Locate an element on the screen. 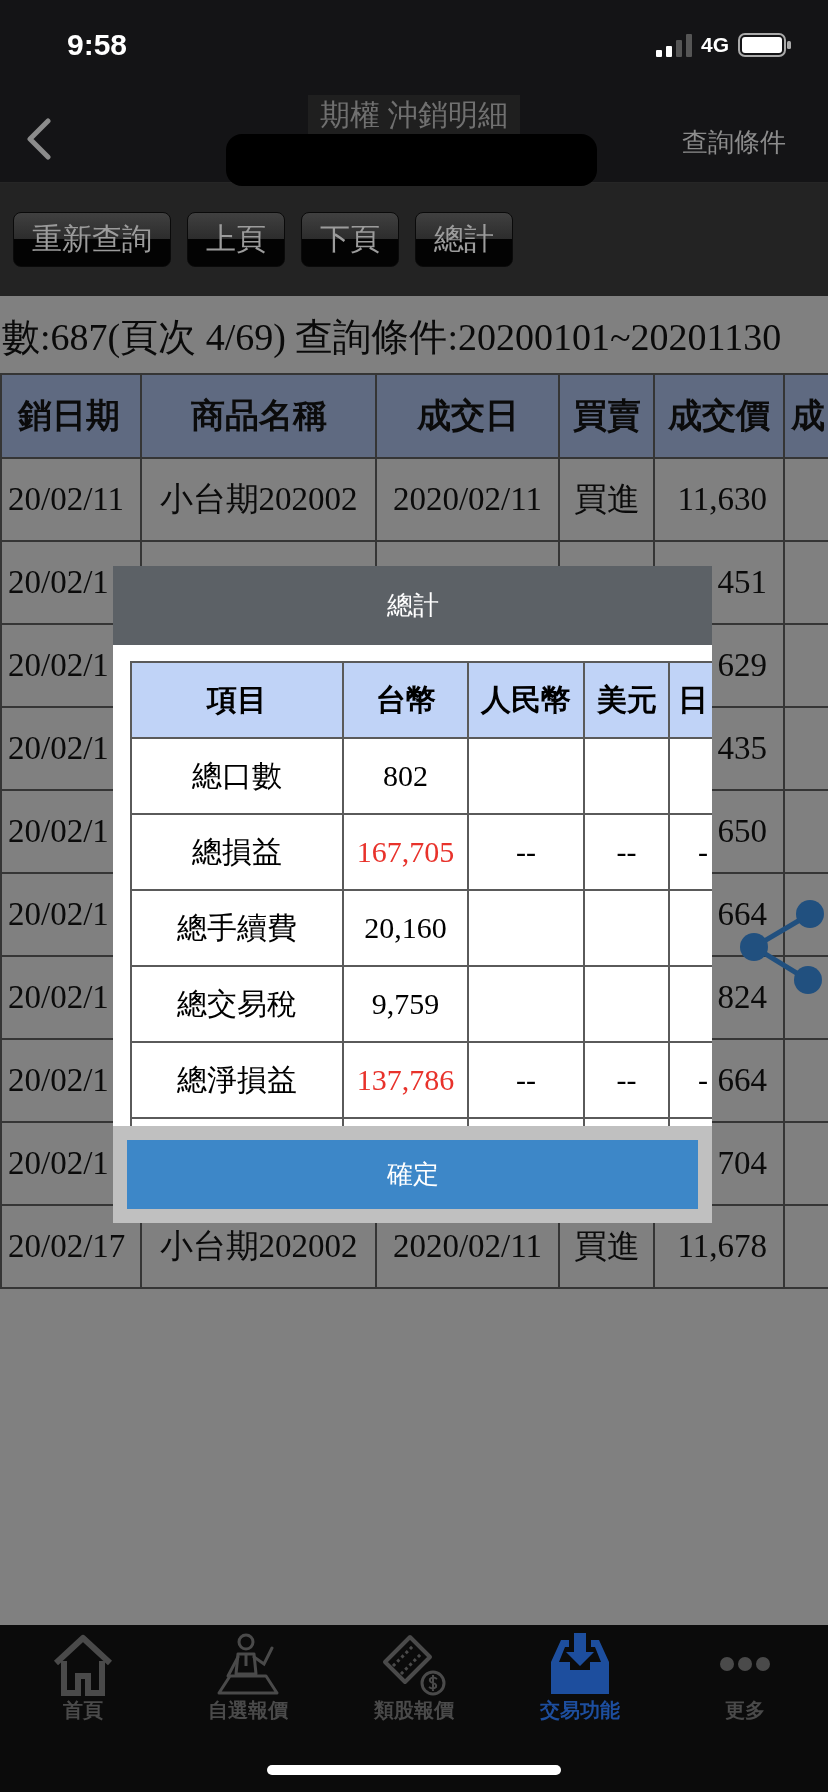 The height and width of the screenshot is (1792, 828). status-time: 9:58 is located at coordinates (97, 45).